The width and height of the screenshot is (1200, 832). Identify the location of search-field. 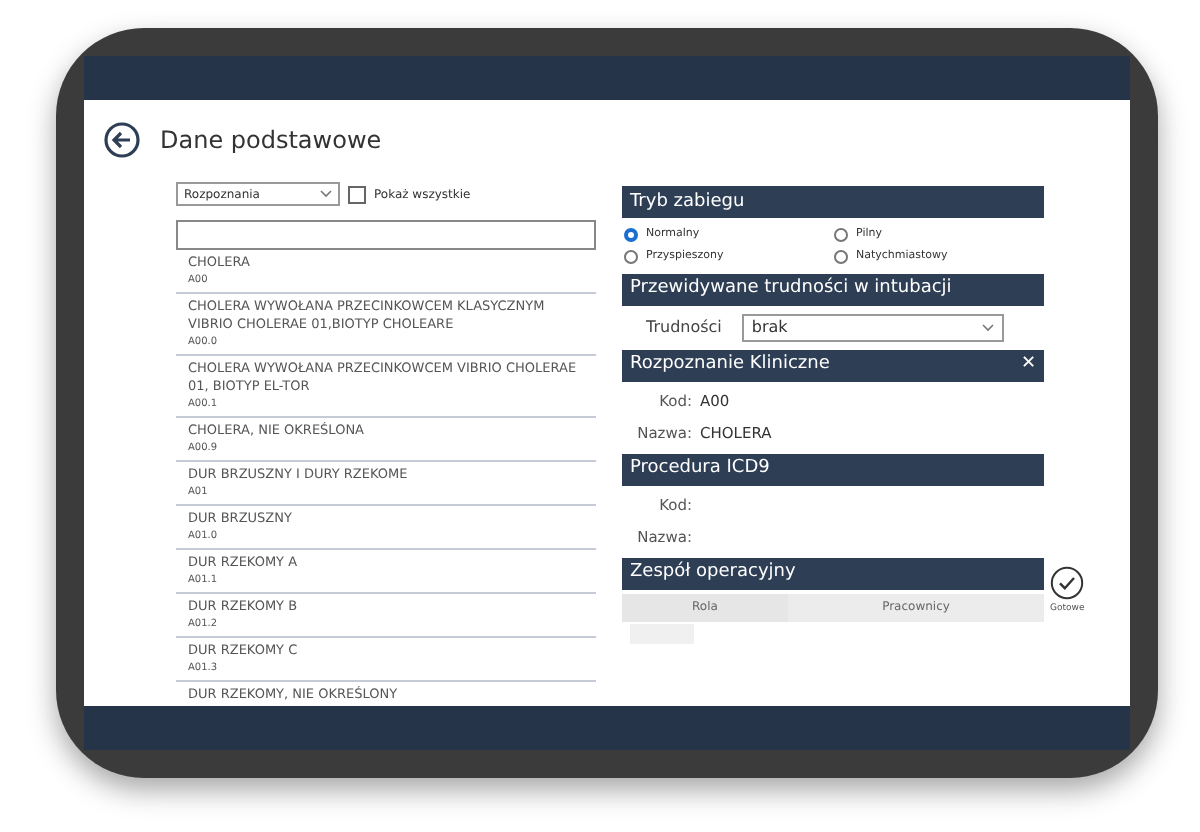
(386, 235).